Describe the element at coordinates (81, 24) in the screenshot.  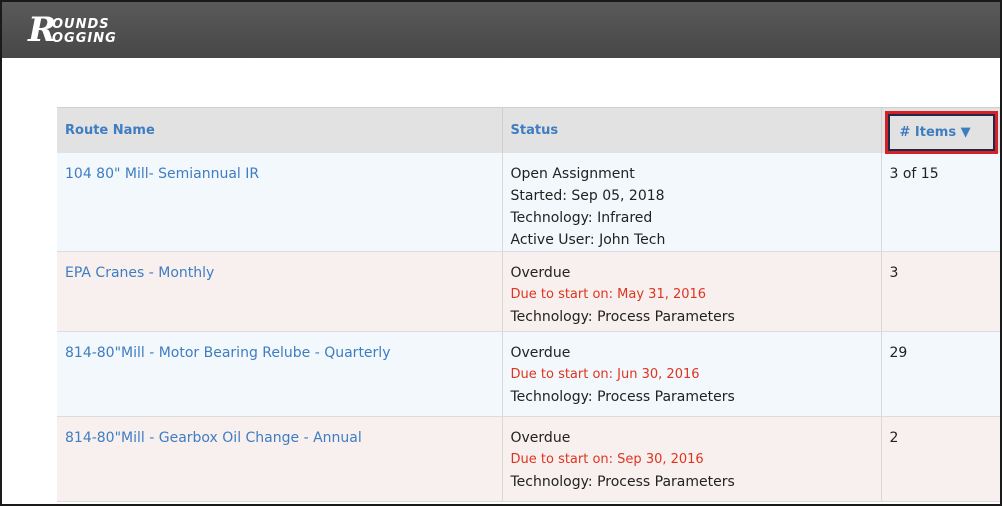
I see `svg-text: OUNDS` at that location.